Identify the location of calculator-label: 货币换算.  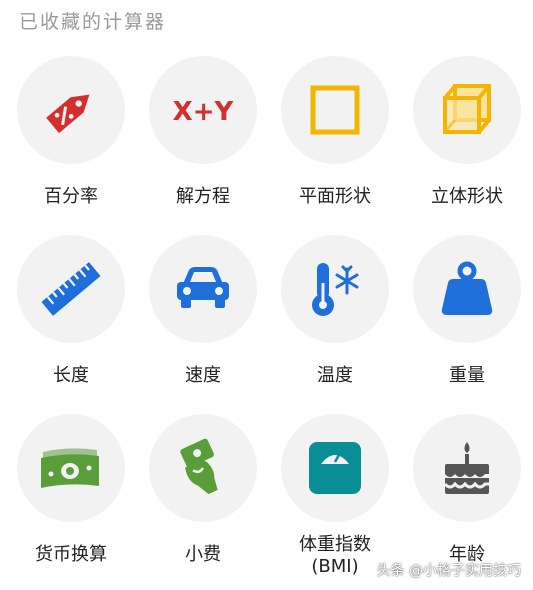
(71, 554).